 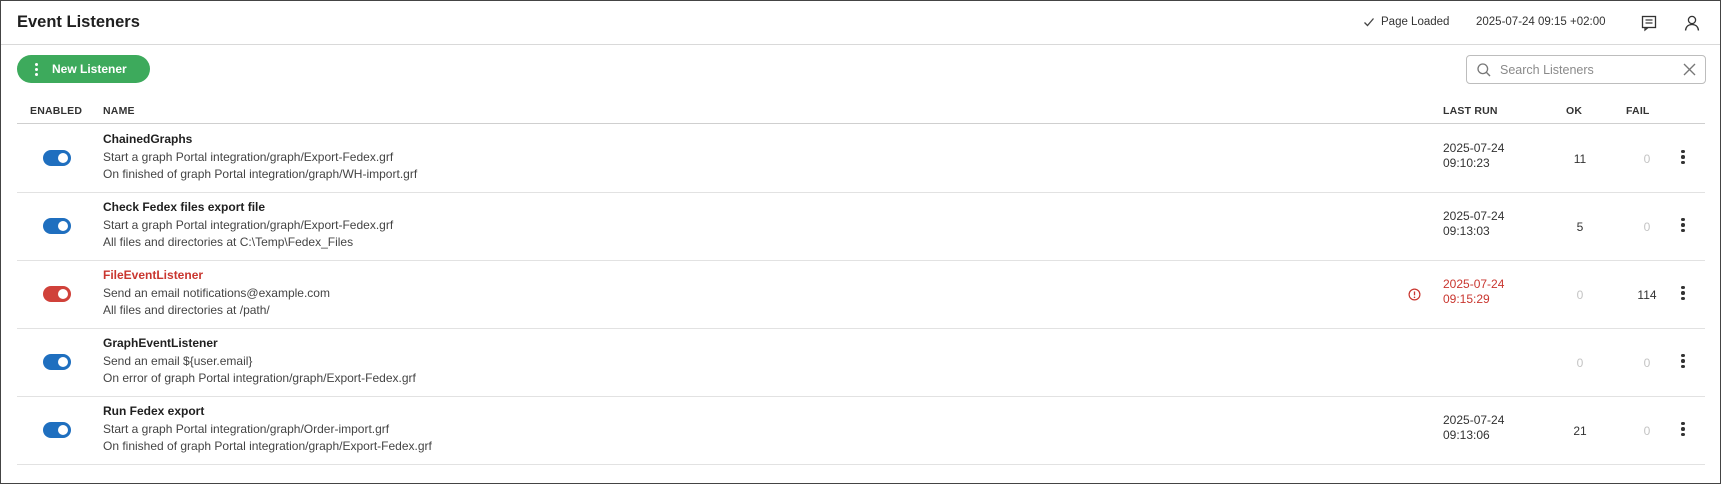 I want to click on last-run: 2025-07-24 09:15:29, so click(x=1473, y=292).